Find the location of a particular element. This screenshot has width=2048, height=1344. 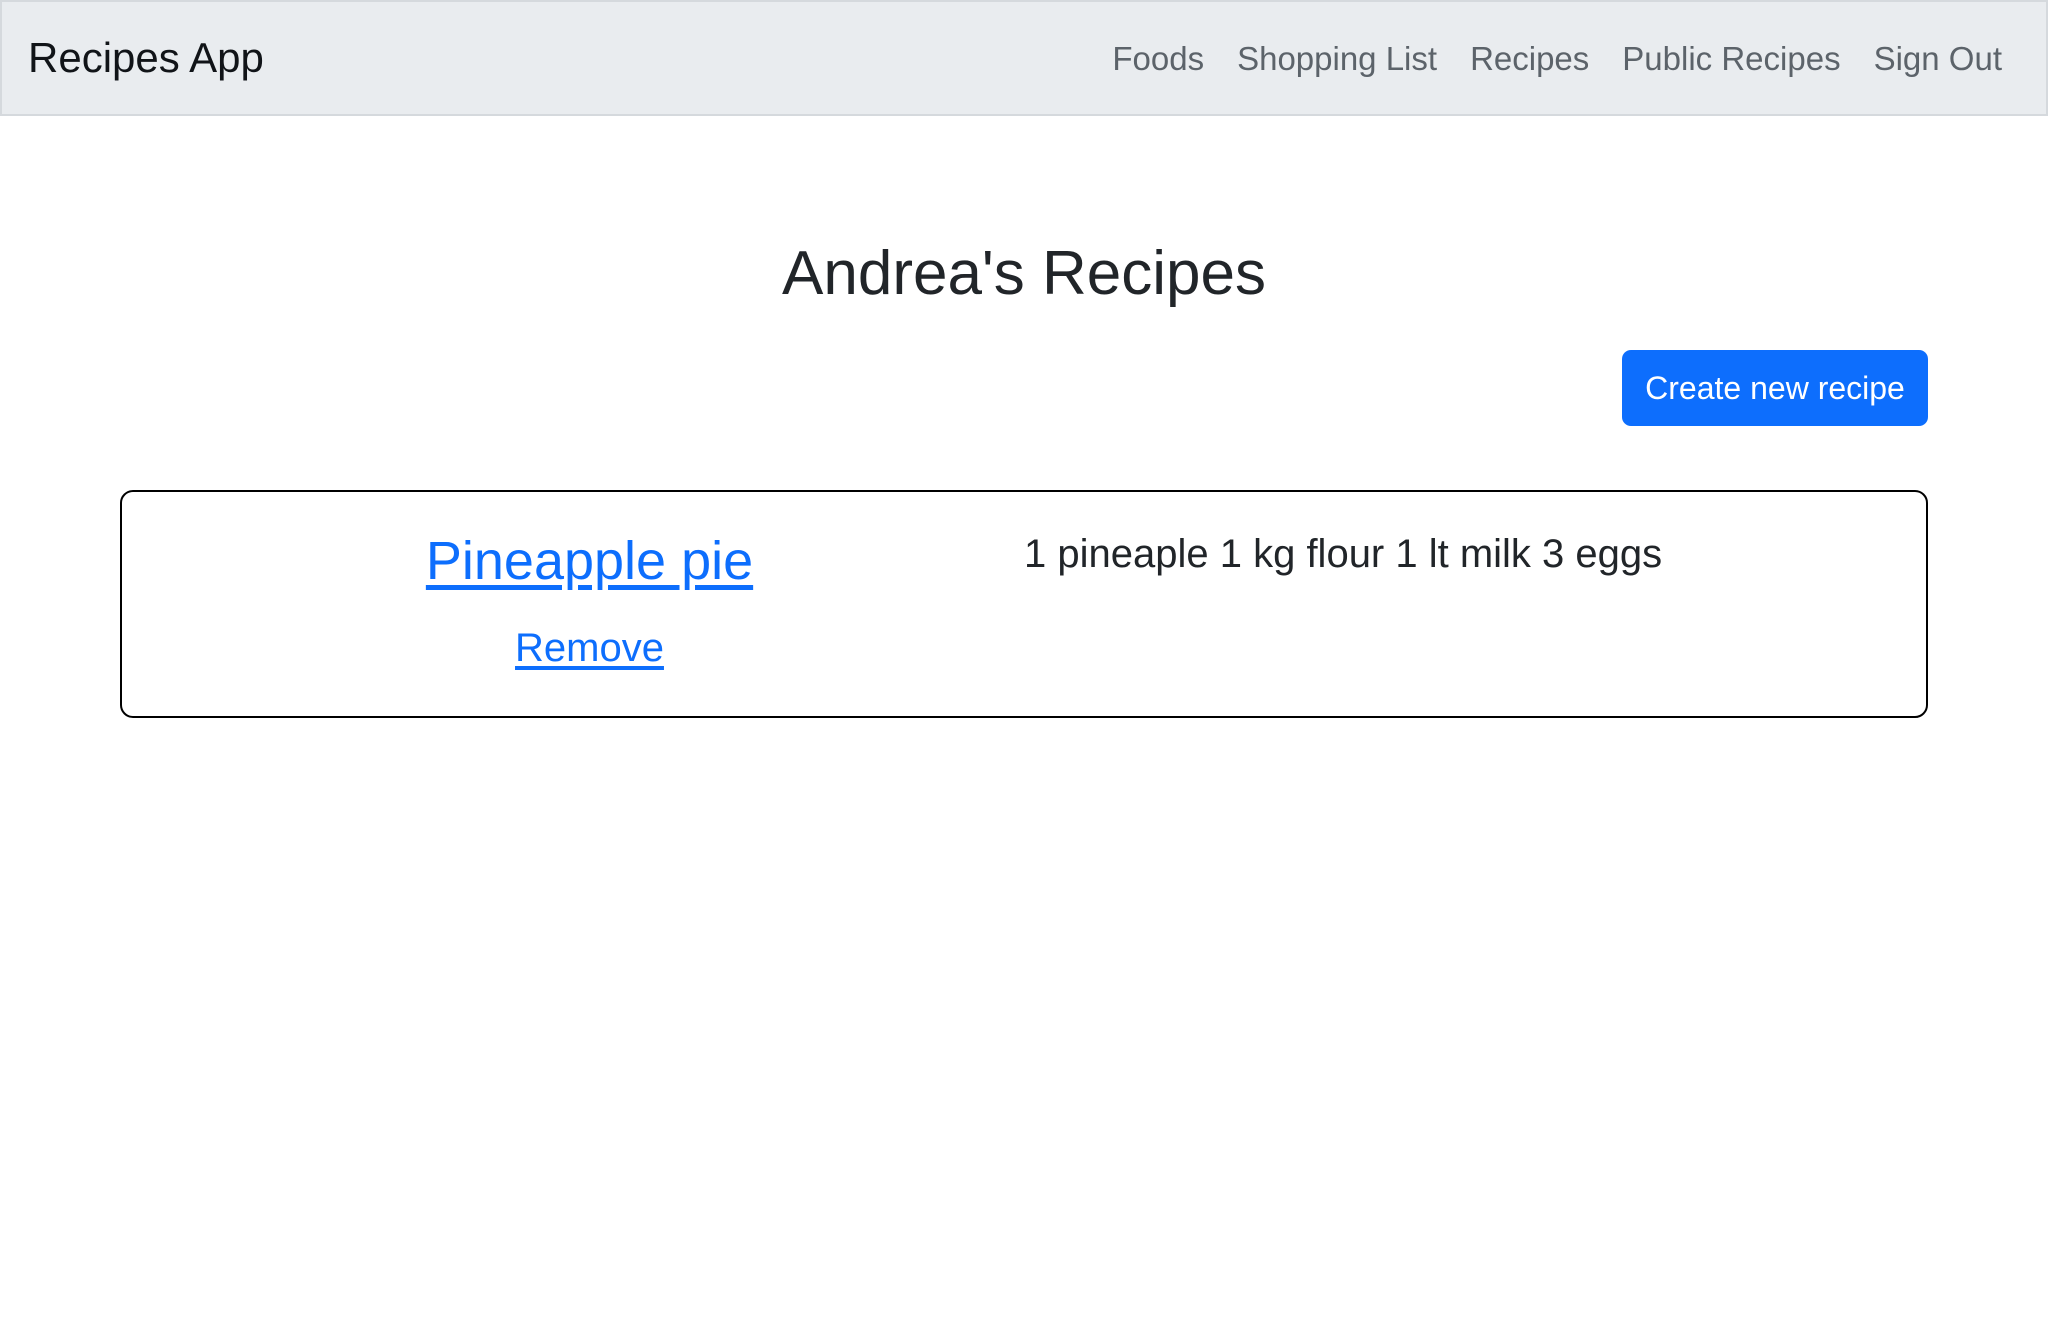

nav-link-foods: Foods is located at coordinates (1158, 58).